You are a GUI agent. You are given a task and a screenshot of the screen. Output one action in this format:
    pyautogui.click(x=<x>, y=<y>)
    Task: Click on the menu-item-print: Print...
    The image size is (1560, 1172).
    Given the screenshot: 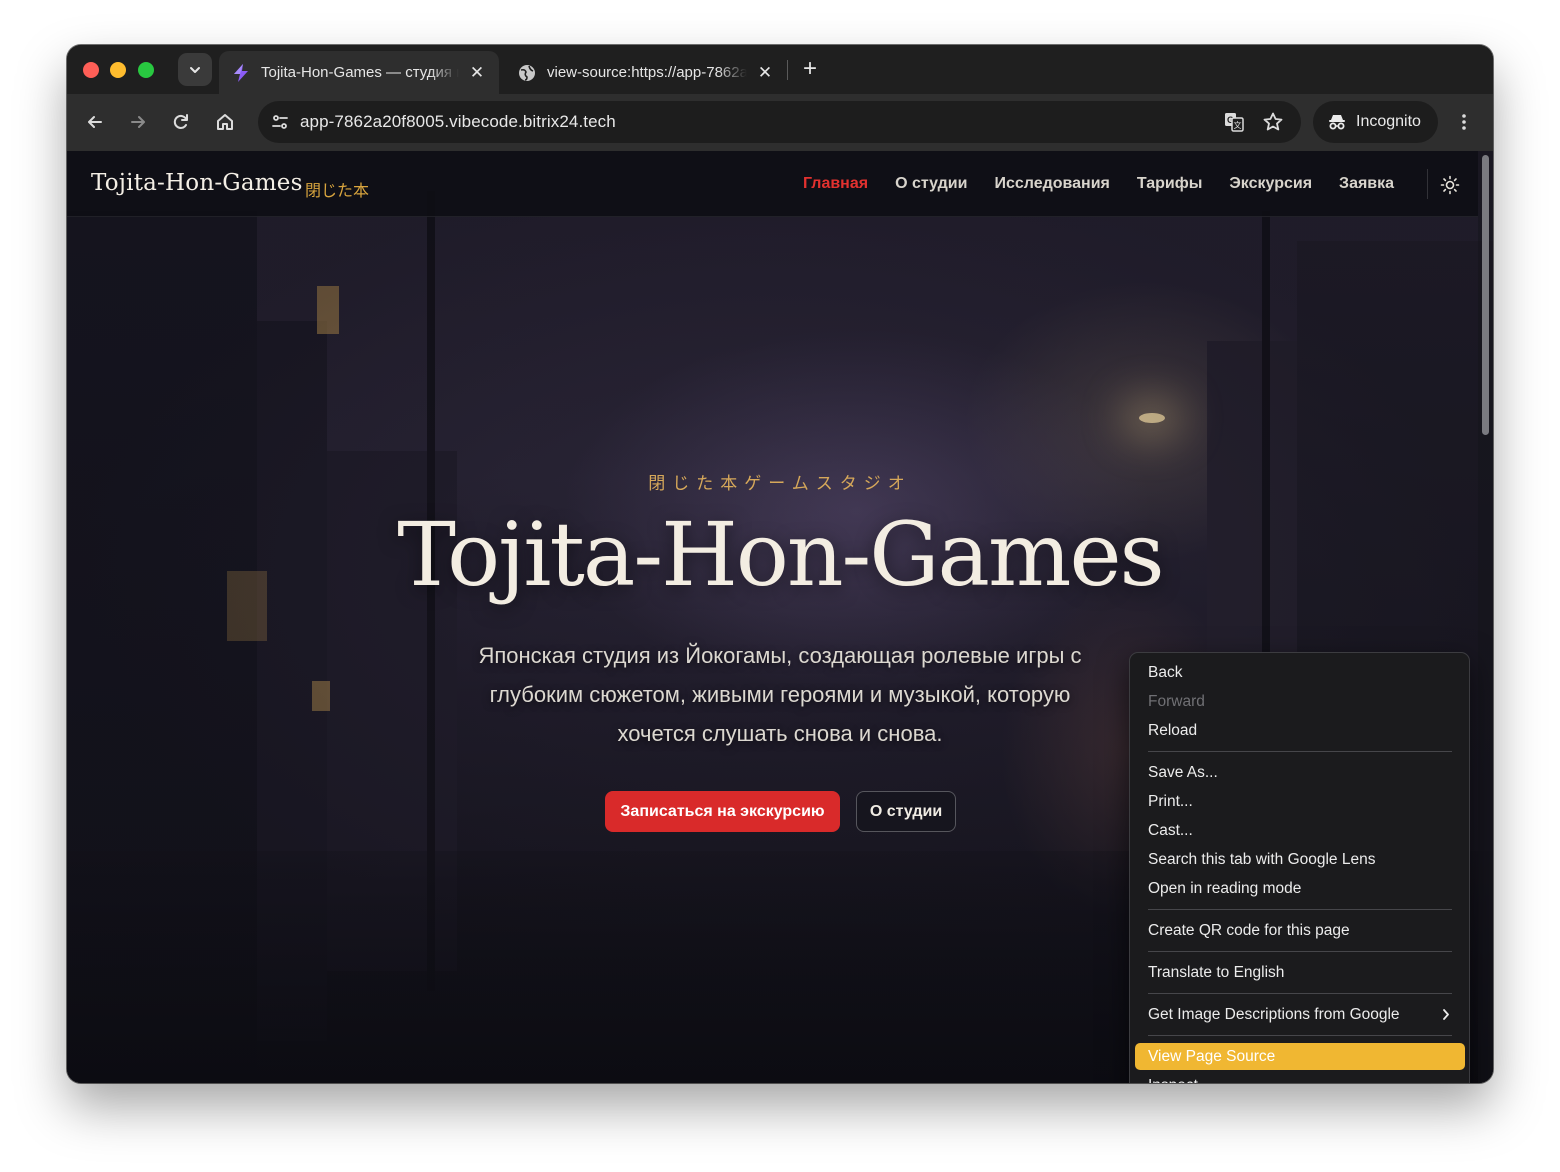 What is the action you would take?
    pyautogui.click(x=1299, y=801)
    